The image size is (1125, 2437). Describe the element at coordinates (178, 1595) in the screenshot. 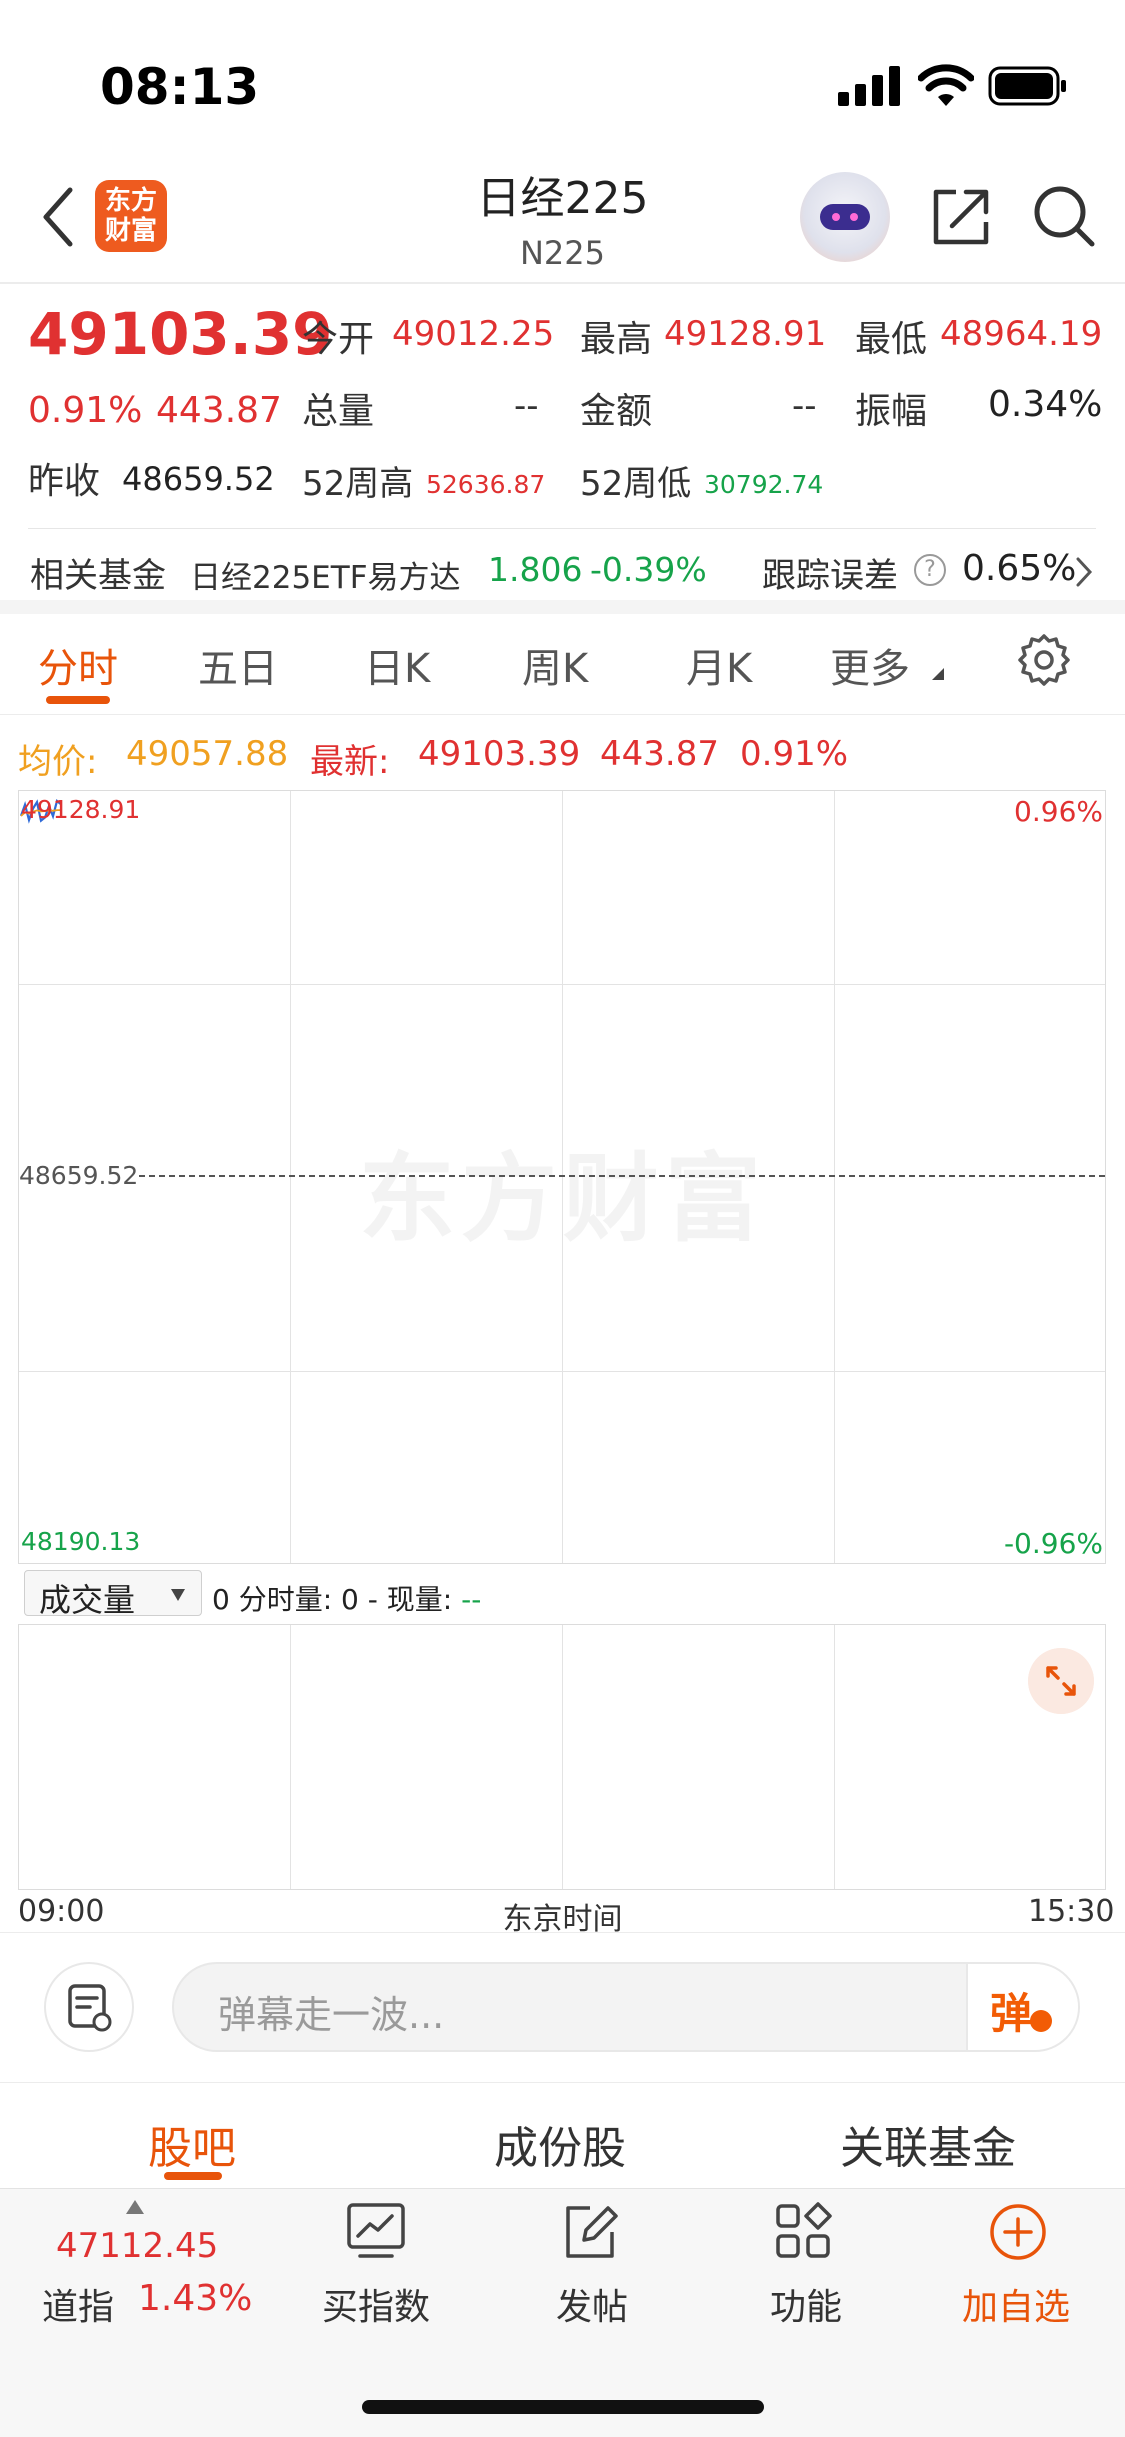

I see `dropdown-arrow-icon` at that location.